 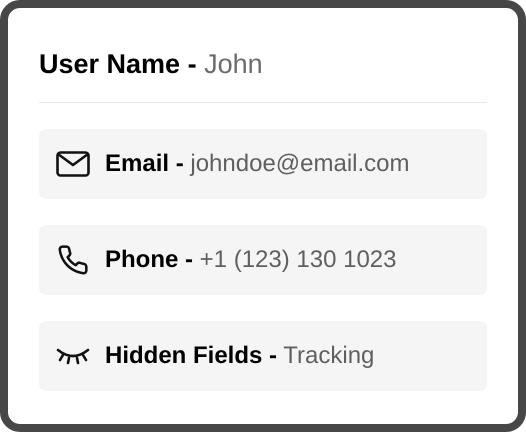 What do you see at coordinates (250, 260) in the screenshot?
I see `field-text: Phone - +1 (123) 130 1023` at bounding box center [250, 260].